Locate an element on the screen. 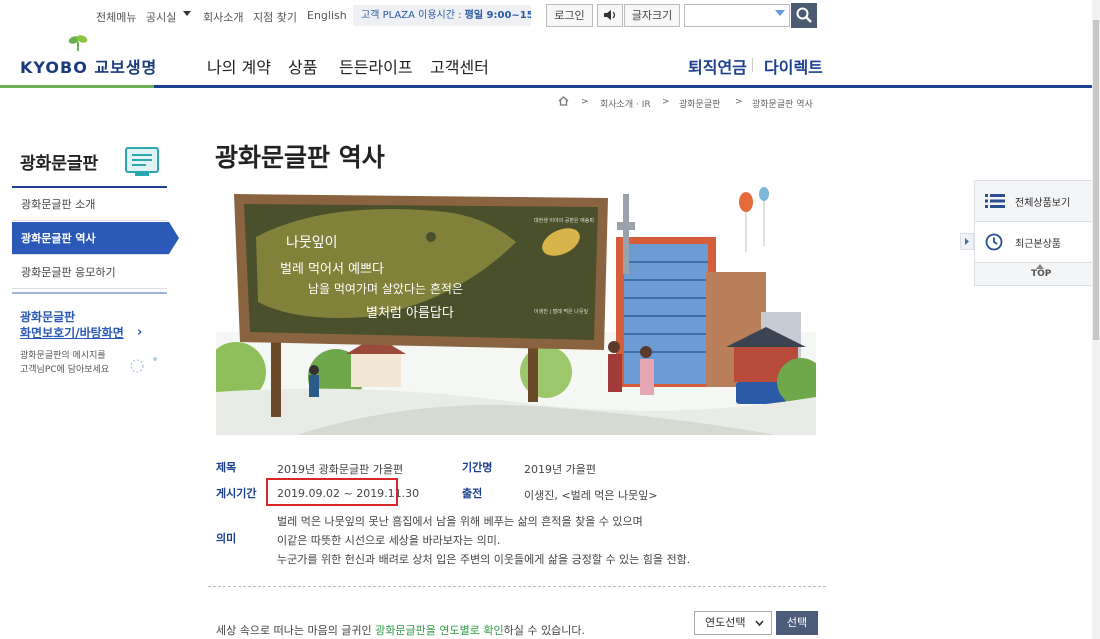 The image size is (1100, 639). quick-recent-products-label: 최근본상품 is located at coordinates (1038, 244).